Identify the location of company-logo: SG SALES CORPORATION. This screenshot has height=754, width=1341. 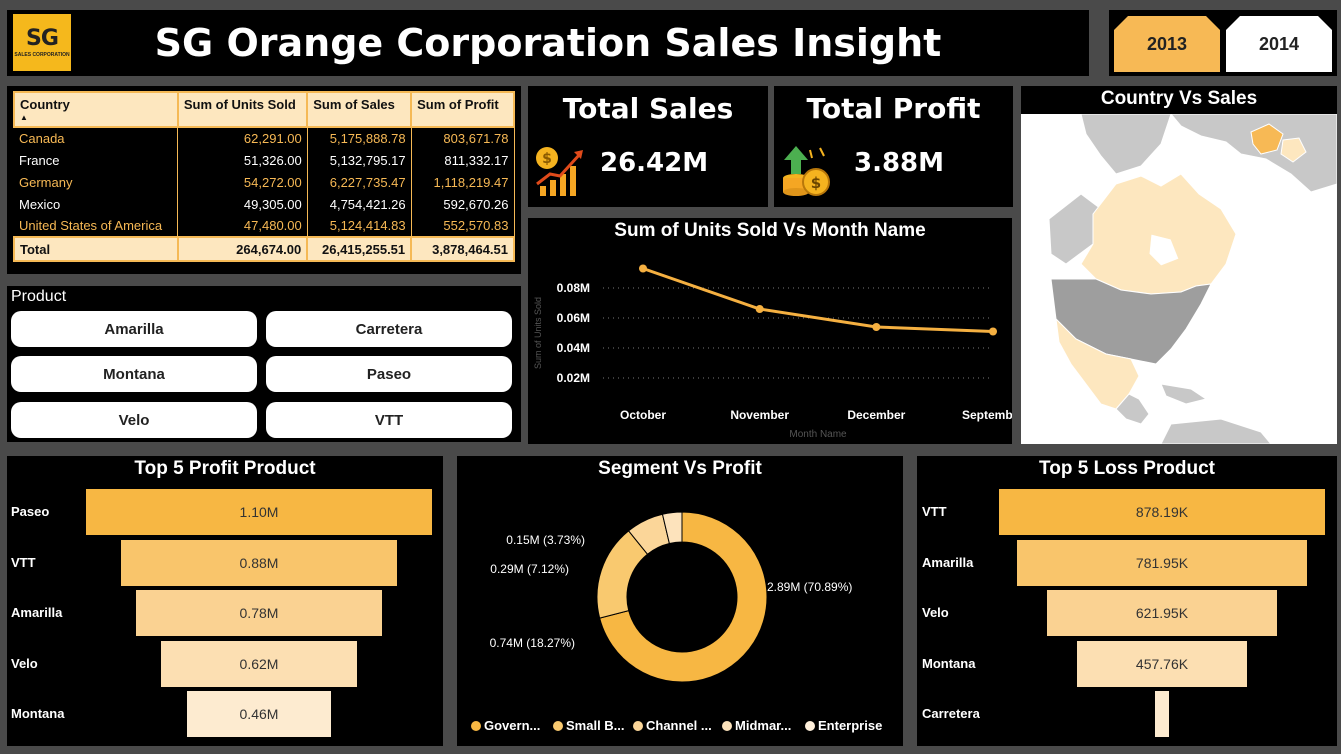
(42, 42).